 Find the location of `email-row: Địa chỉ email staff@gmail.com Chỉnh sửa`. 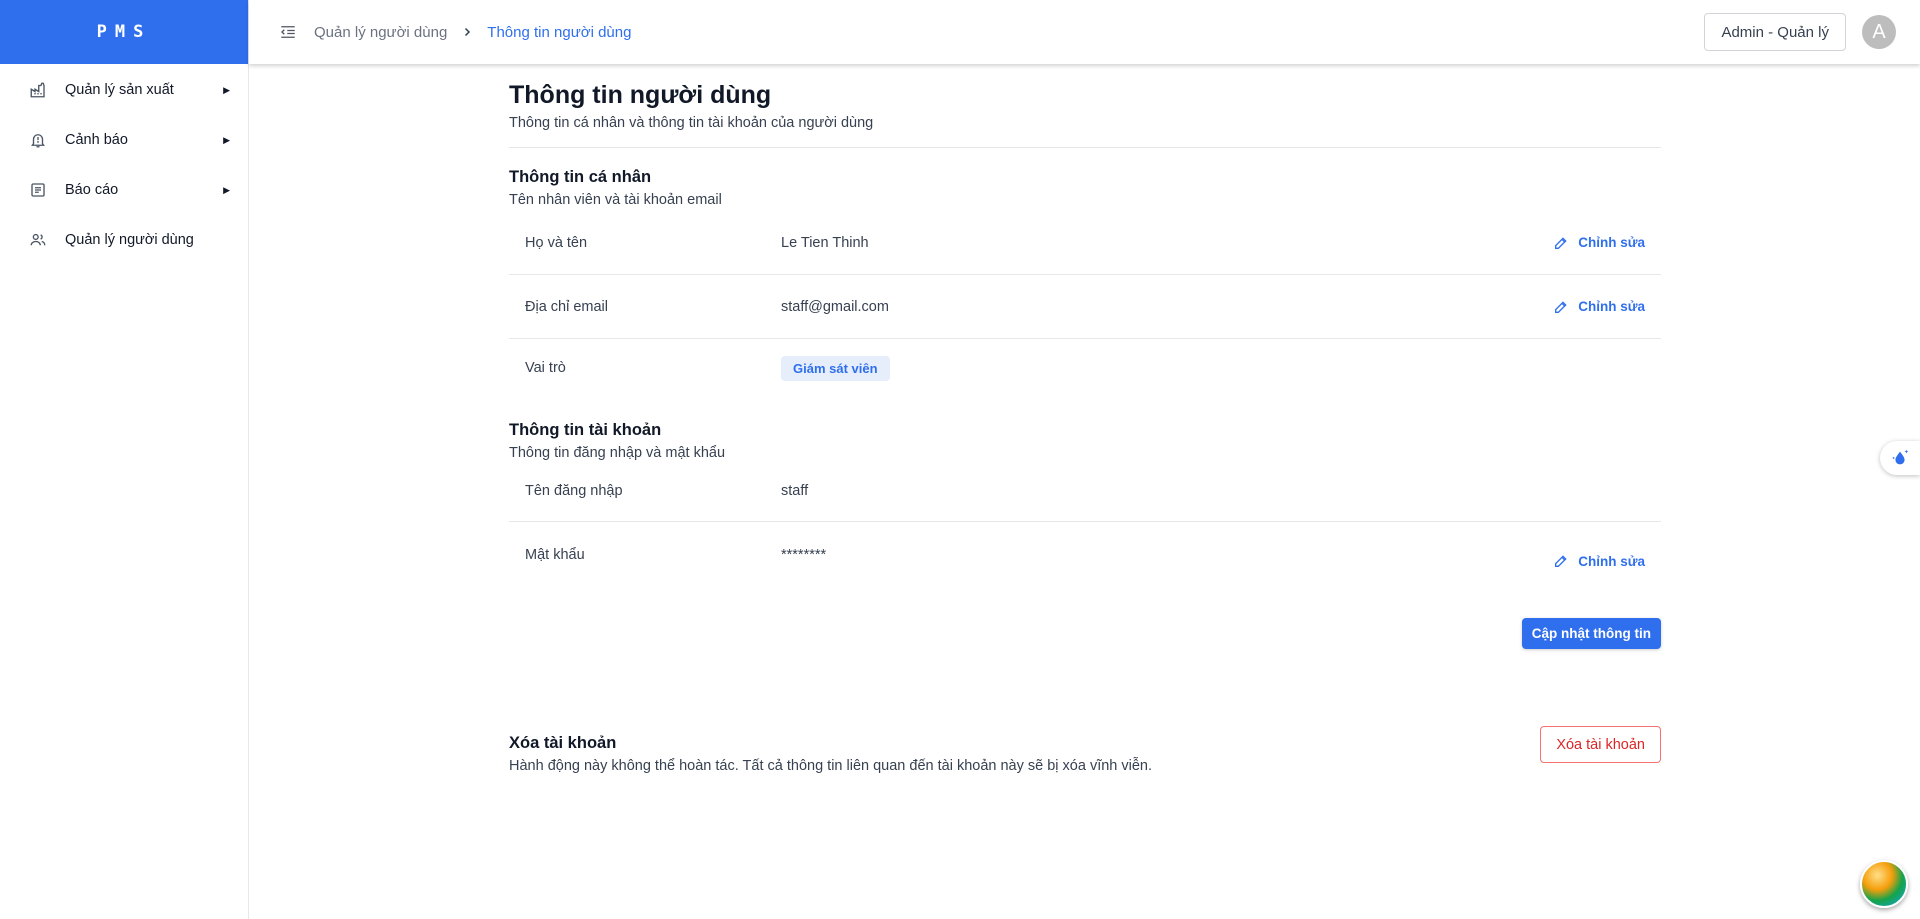

email-row: Địa chỉ email staff@gmail.com Chỉnh sửa is located at coordinates (1085, 307).